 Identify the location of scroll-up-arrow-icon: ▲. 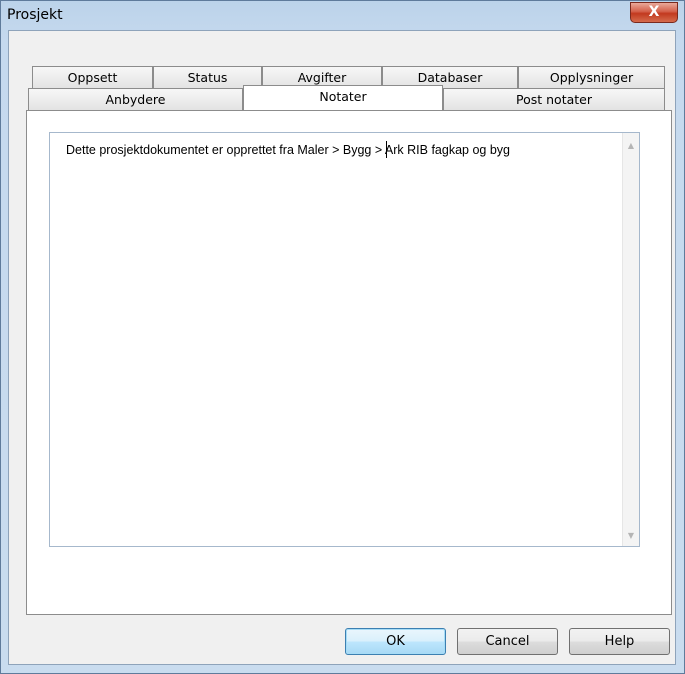
(631, 145).